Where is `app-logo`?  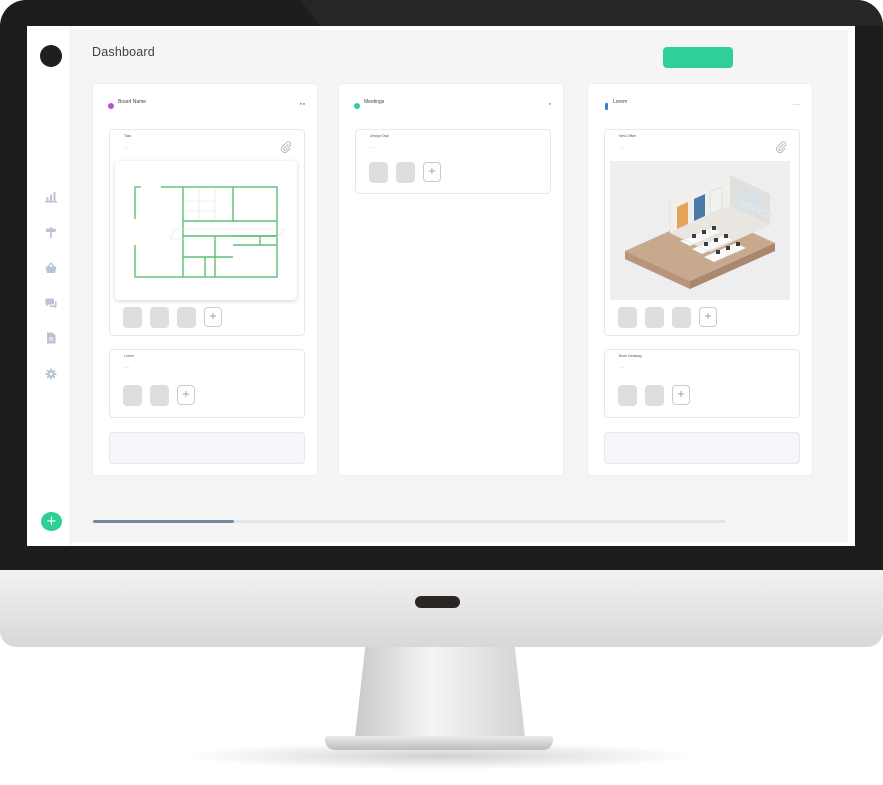 app-logo is located at coordinates (51, 56).